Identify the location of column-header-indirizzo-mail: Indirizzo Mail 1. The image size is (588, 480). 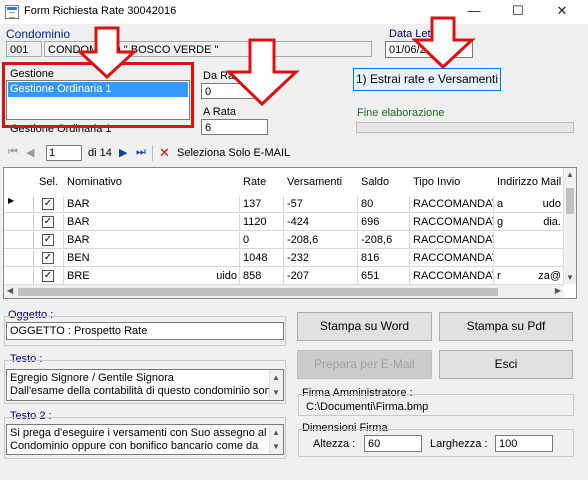
(532, 182).